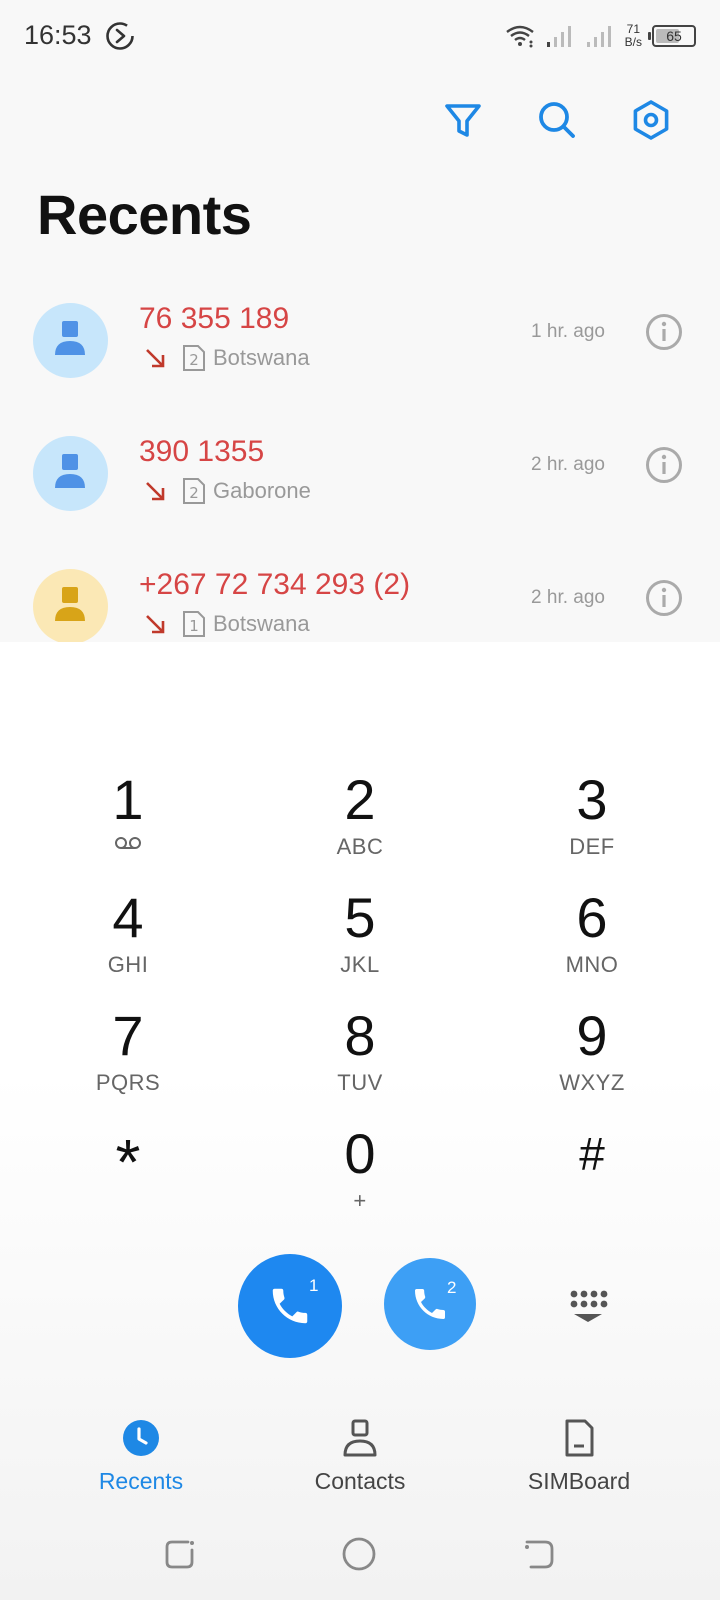  I want to click on dialpad-key-star: *, so click(128, 1180).